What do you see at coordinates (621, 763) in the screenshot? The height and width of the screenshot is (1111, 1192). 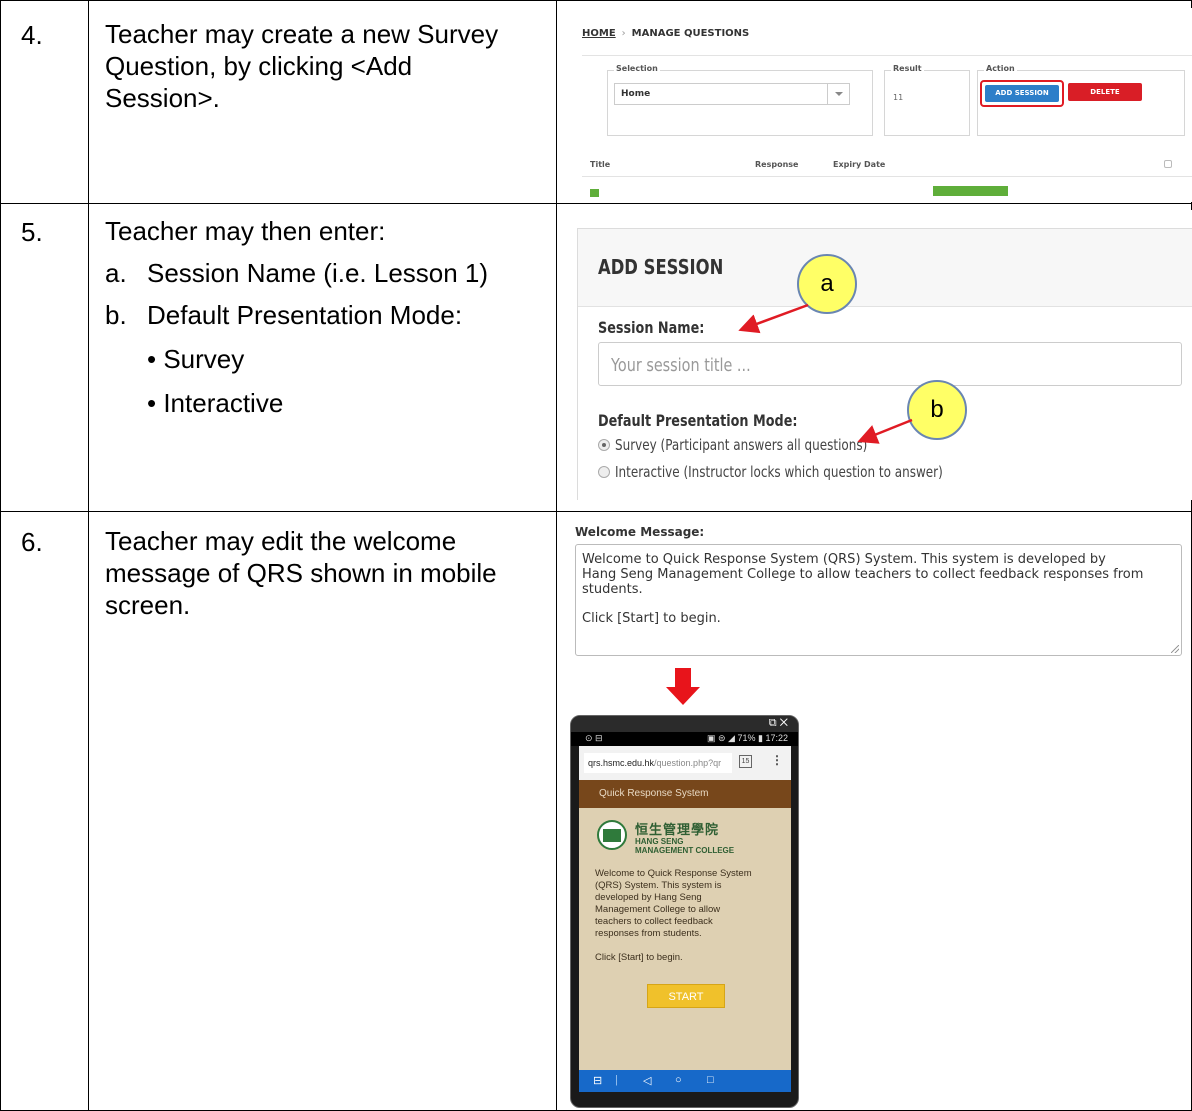 I see `url-host: qrs.hsmc.edu.hk` at bounding box center [621, 763].